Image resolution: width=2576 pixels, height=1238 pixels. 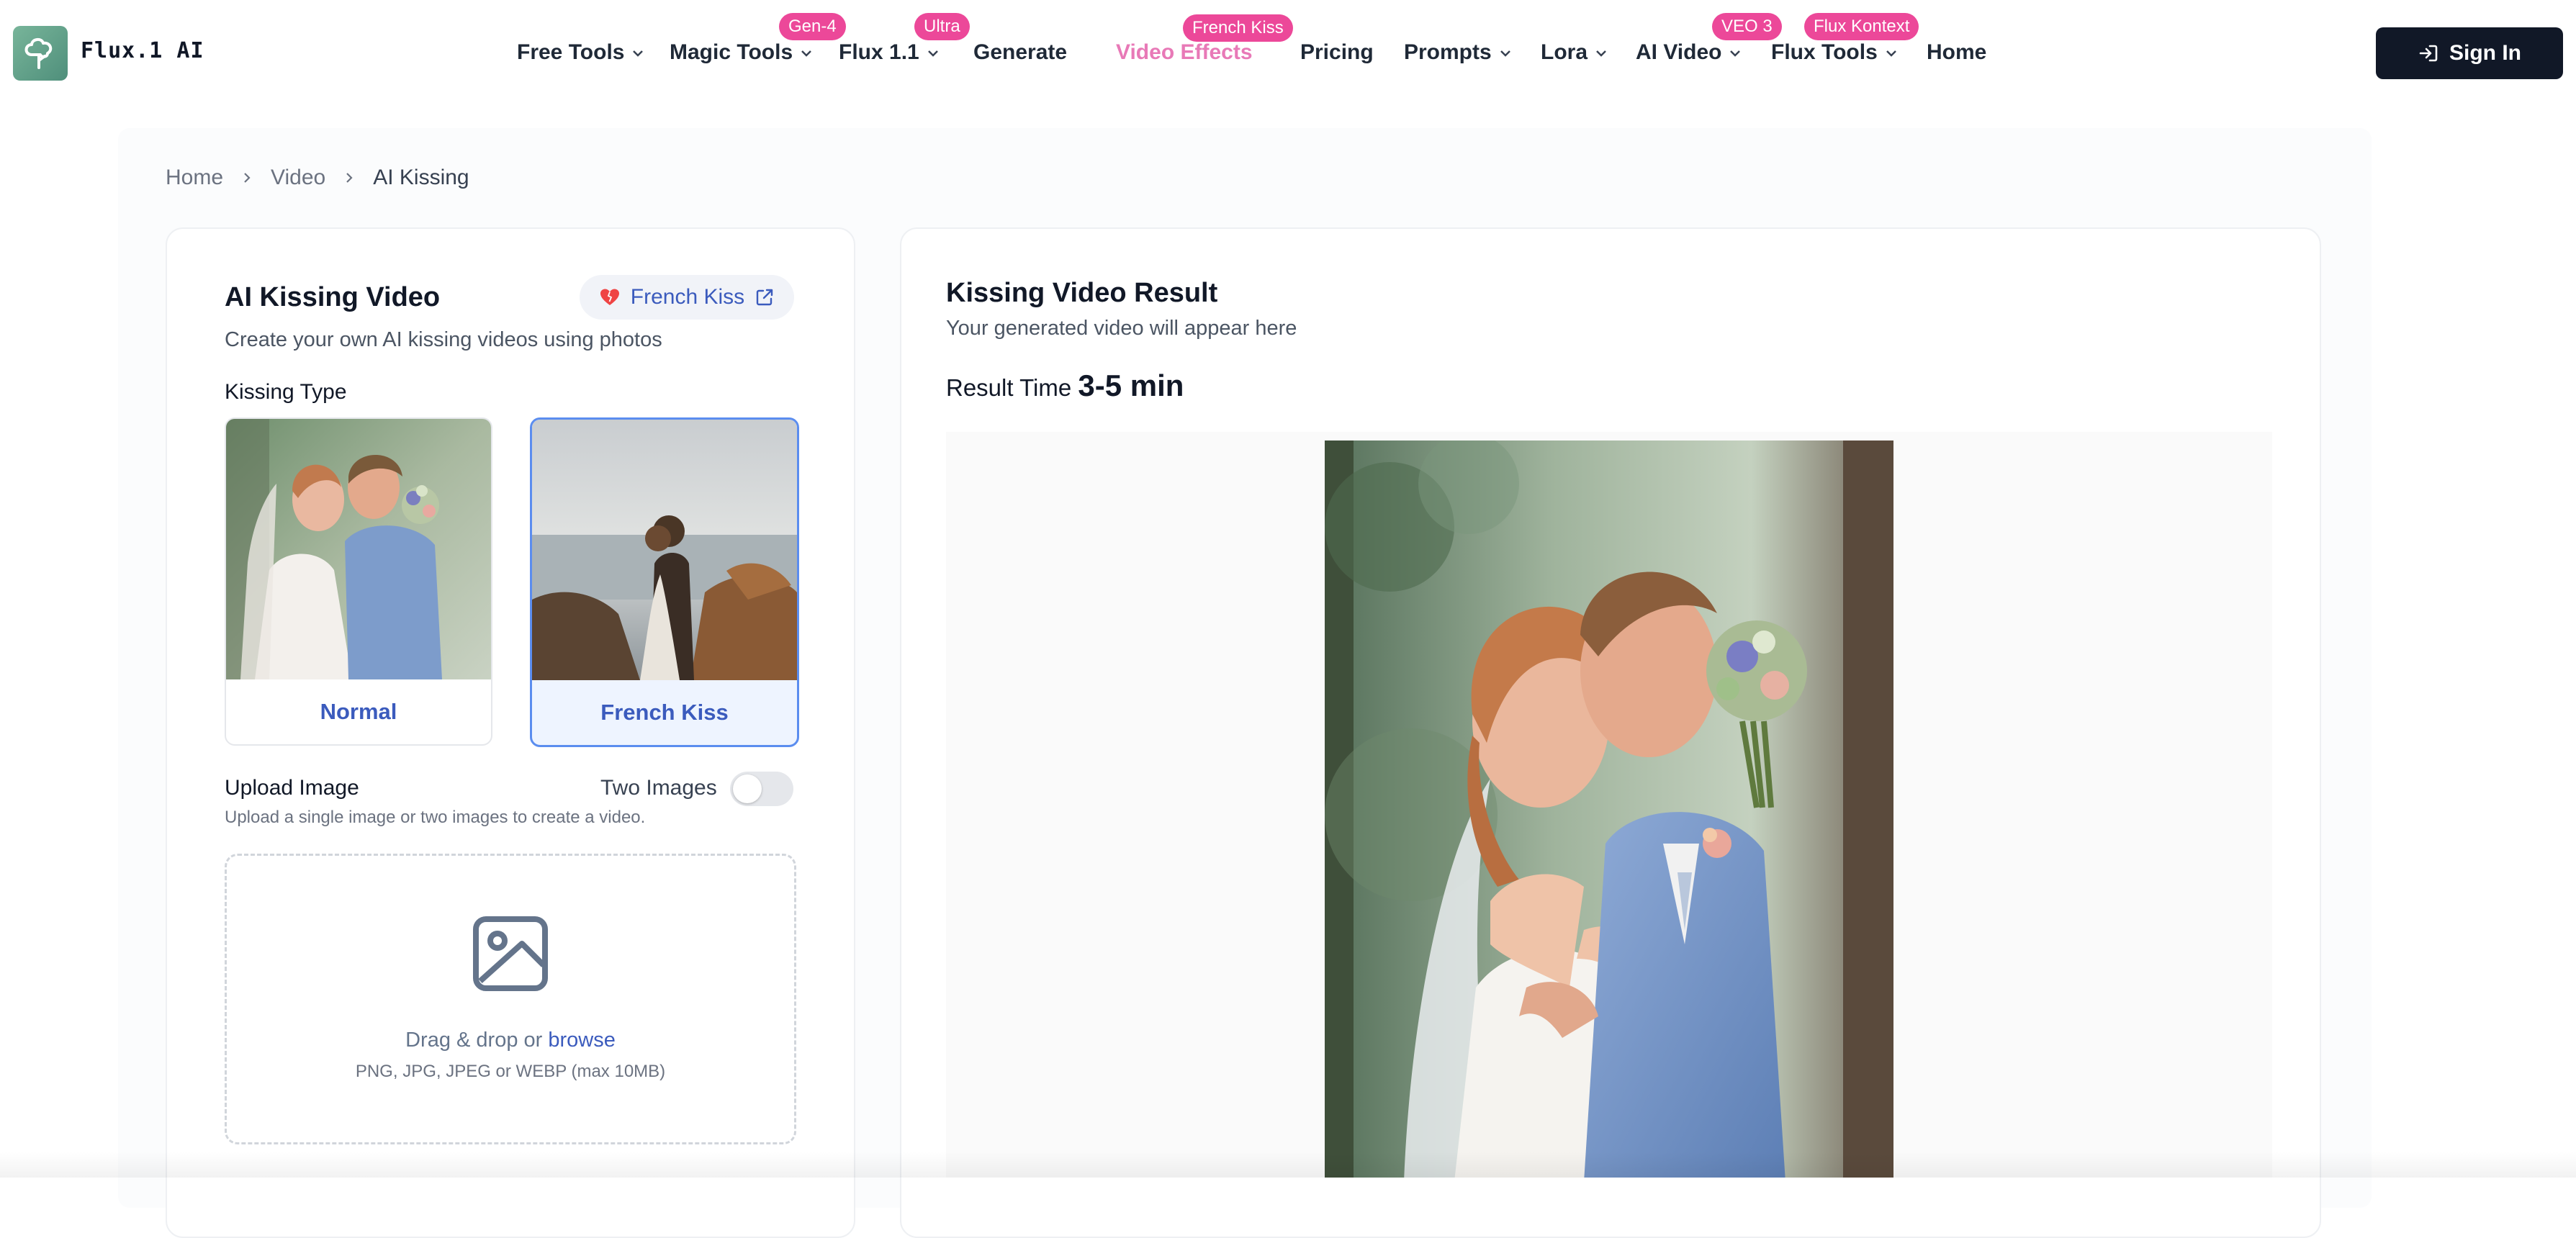 I want to click on badge-ultra: Ultra, so click(x=942, y=27).